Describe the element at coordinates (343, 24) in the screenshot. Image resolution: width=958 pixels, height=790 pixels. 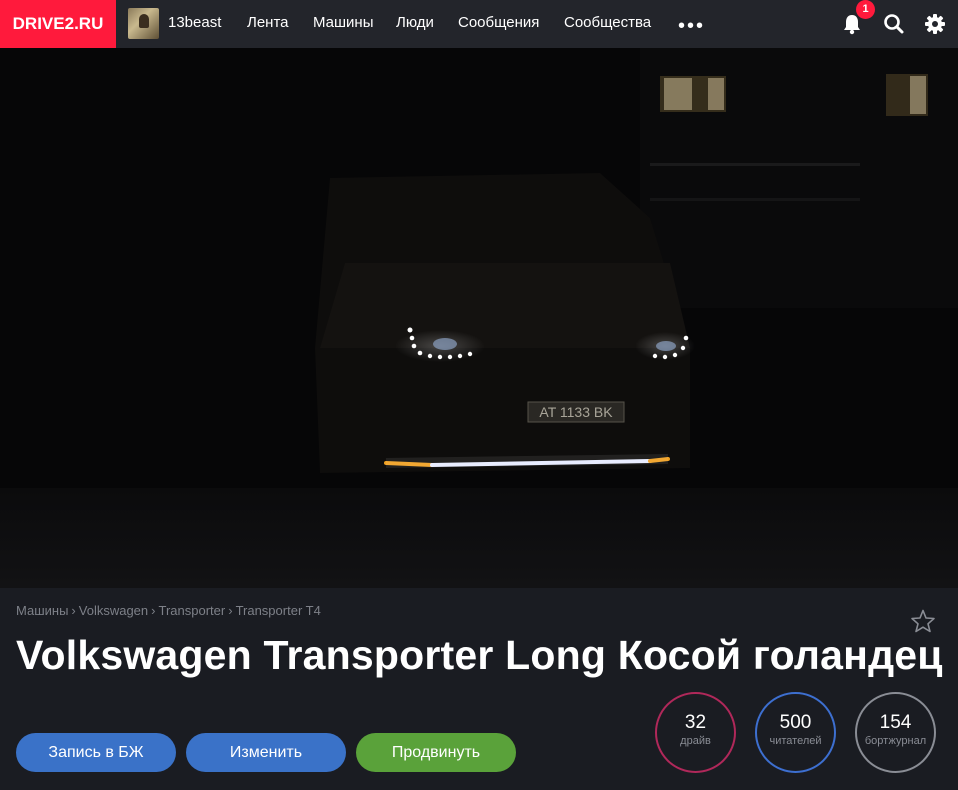
I see `nav-item-cars: Машины` at that location.